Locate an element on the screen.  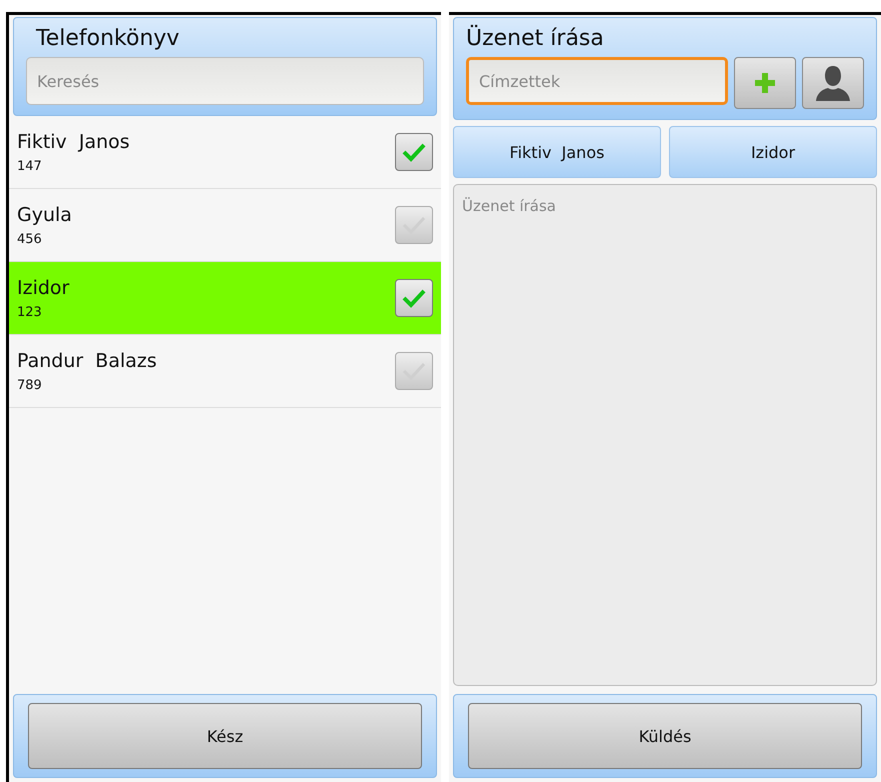
contact-name: Pandur Balazs is located at coordinates (87, 361).